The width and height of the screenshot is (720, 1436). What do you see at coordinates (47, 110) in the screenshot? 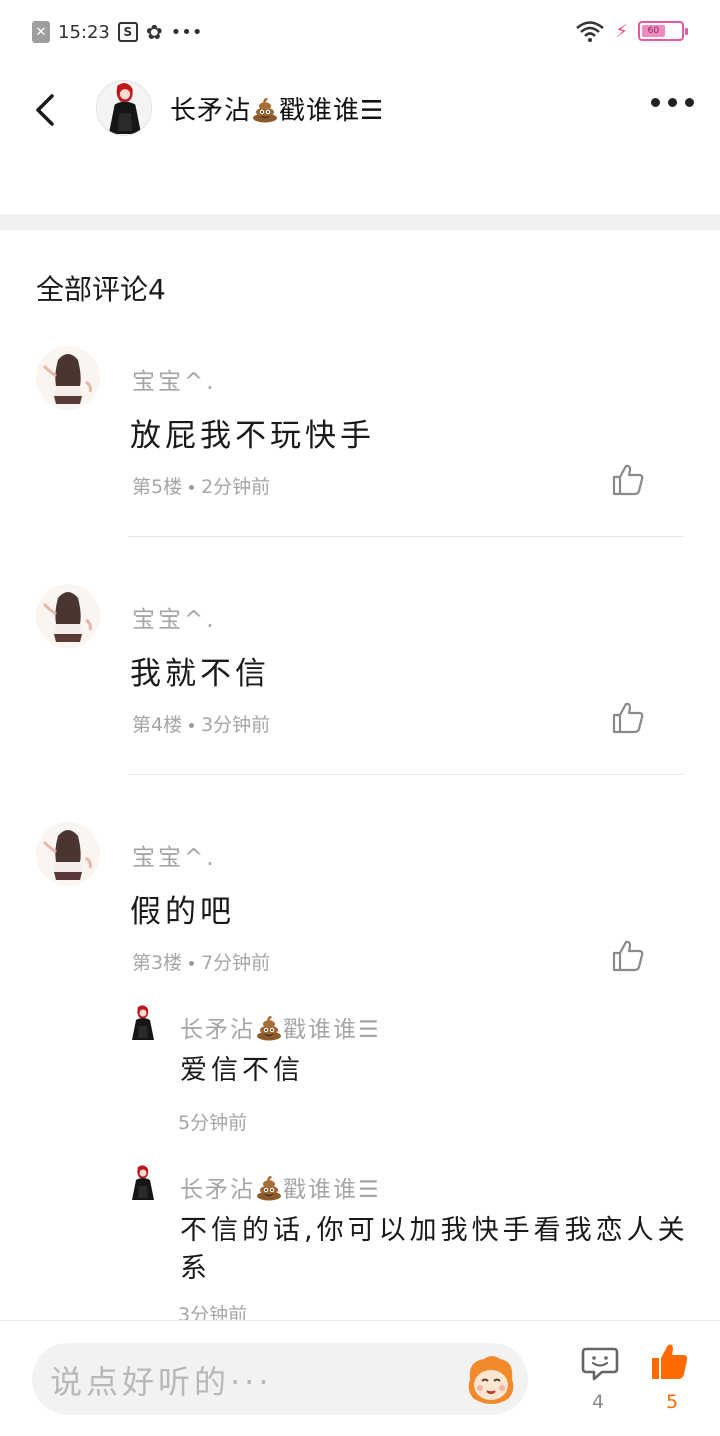
I see `back-icon` at bounding box center [47, 110].